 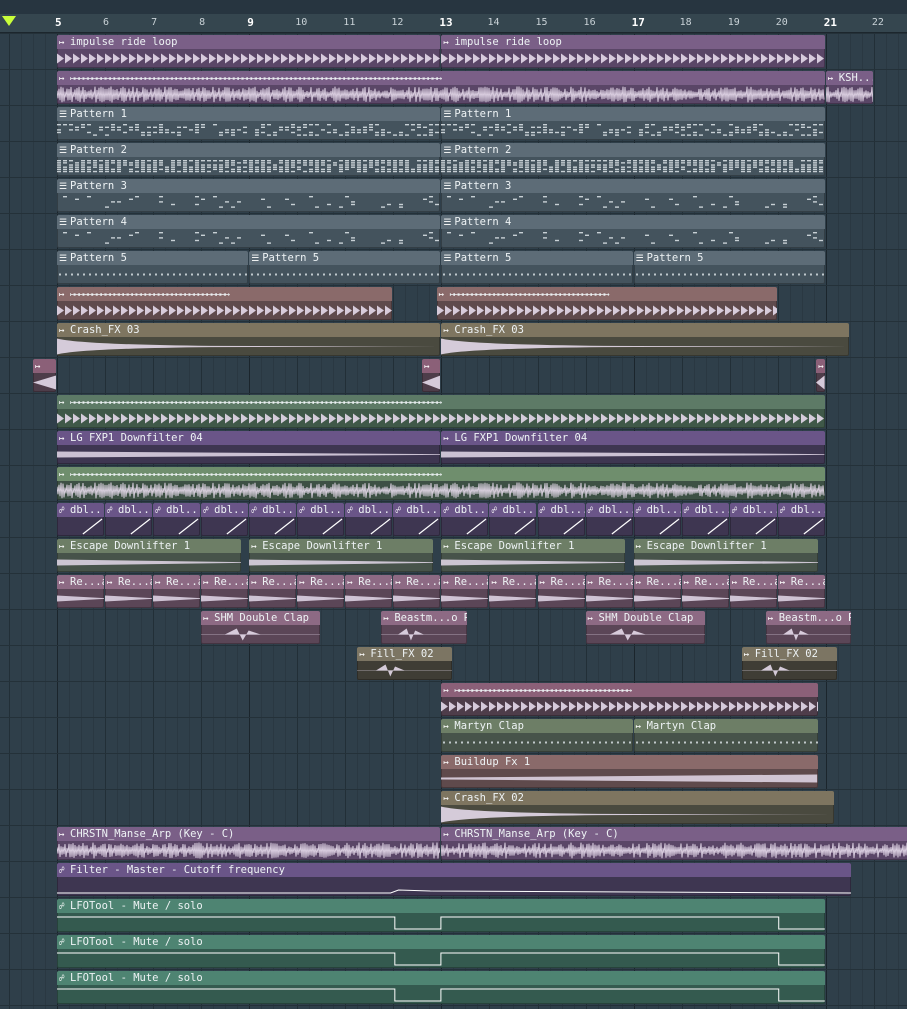 What do you see at coordinates (633, 222) in the screenshot?
I see `clip-header: ☰ Pattern 4` at bounding box center [633, 222].